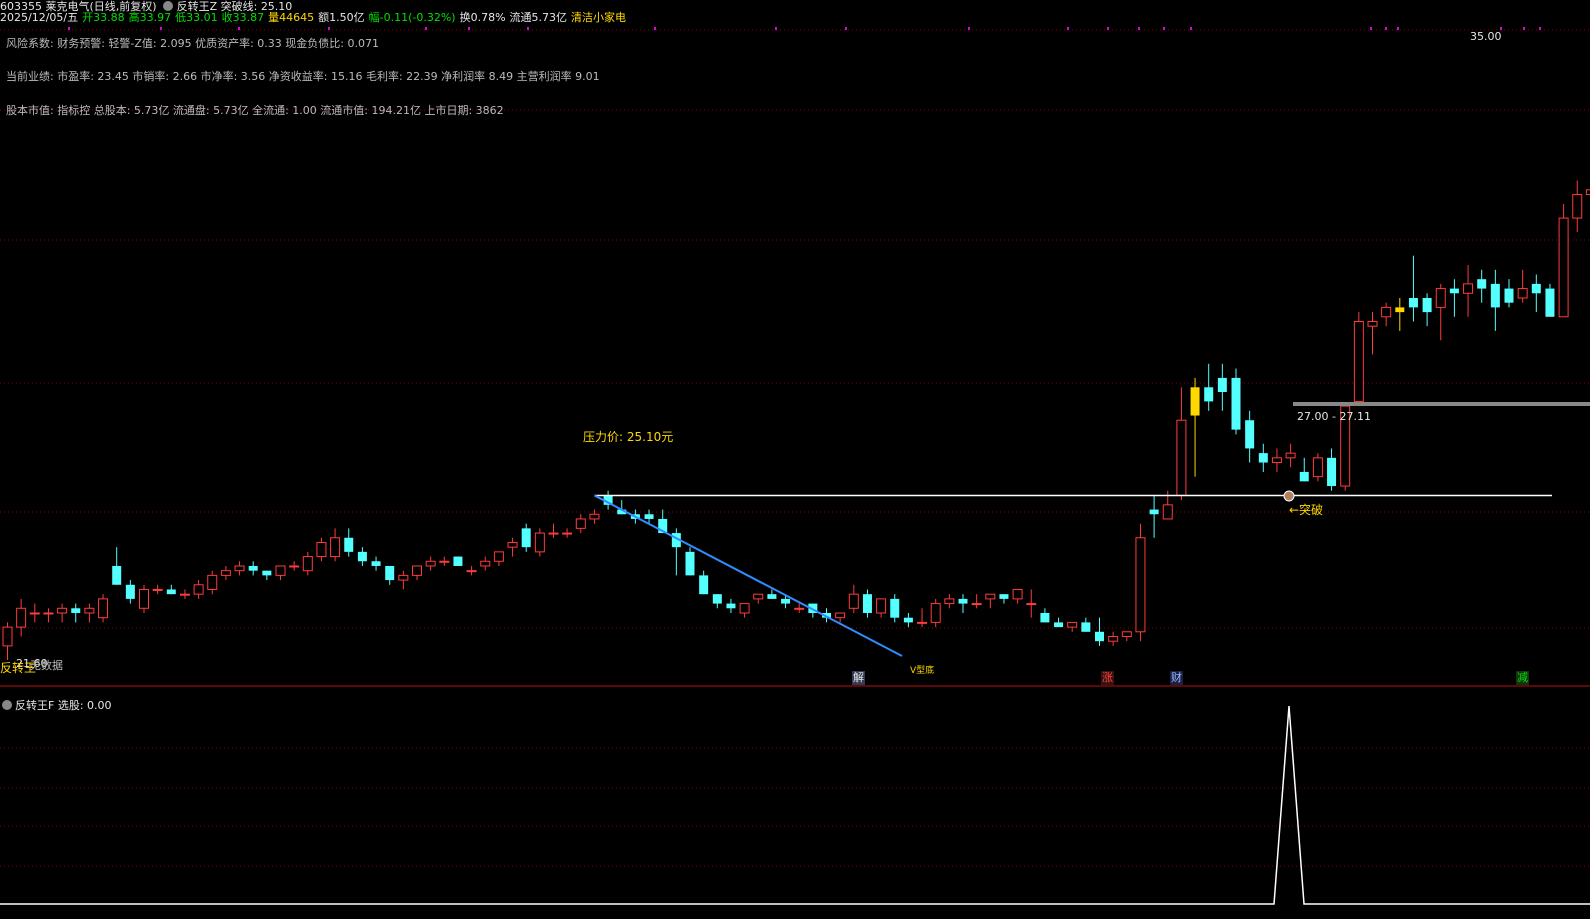 This screenshot has width=1590, height=919. I want to click on indicator-panel-header: 反转王F 选股: 0.00, so click(56, 705).